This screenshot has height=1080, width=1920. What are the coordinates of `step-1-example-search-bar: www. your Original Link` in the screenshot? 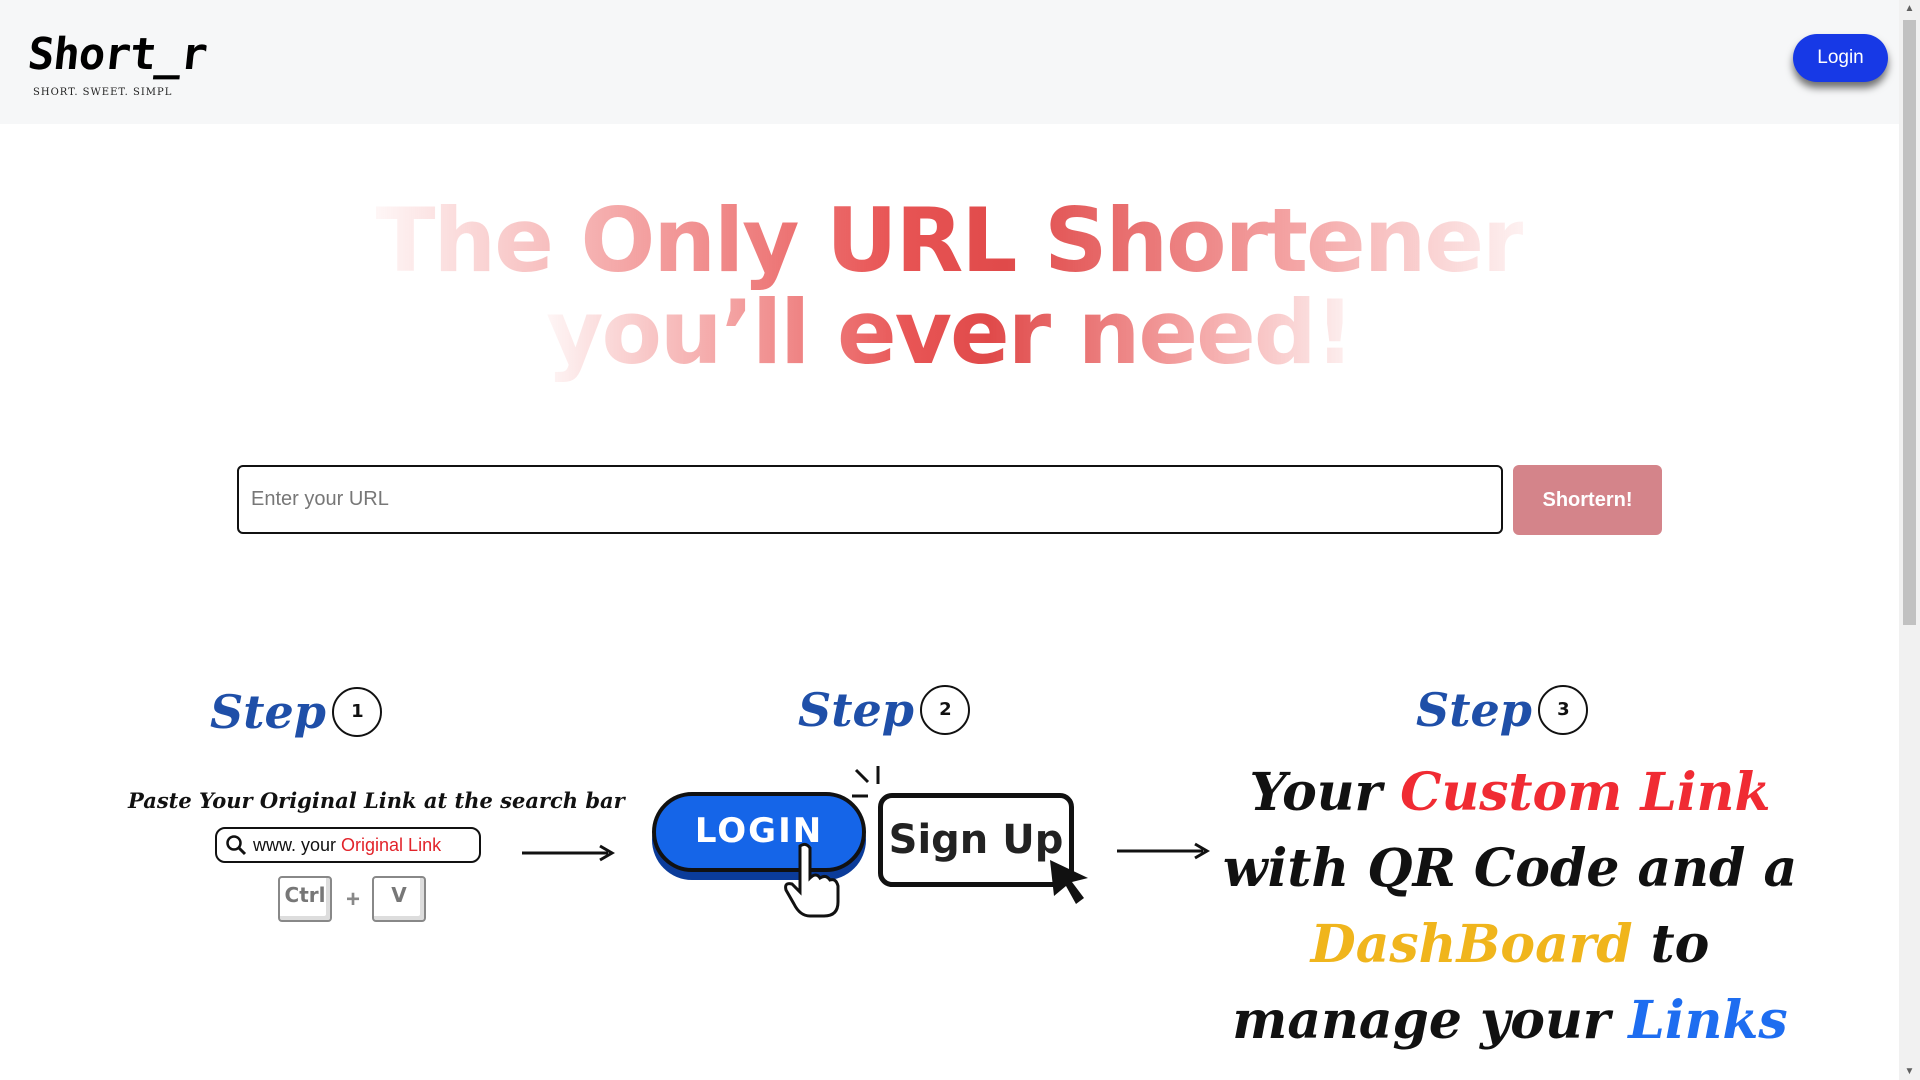 It's located at (348, 845).